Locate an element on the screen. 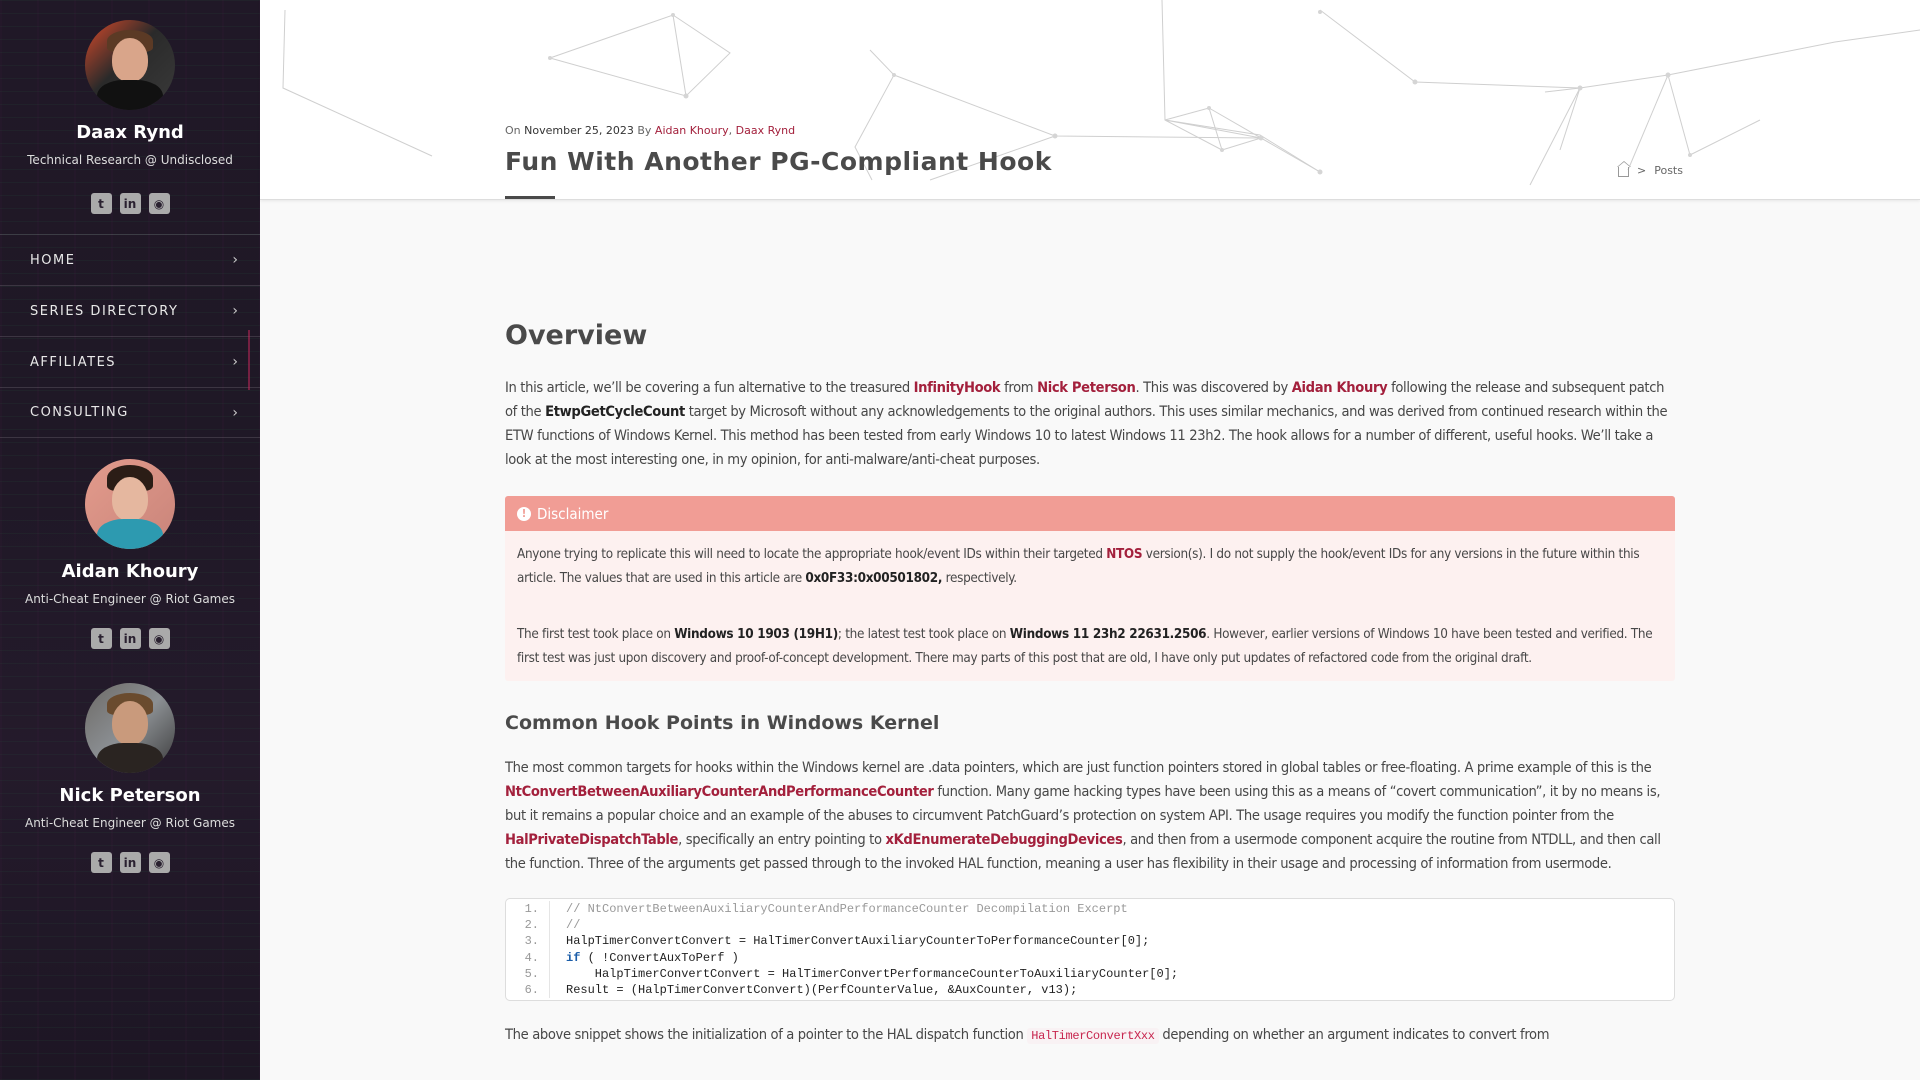 The height and width of the screenshot is (1080, 1920). nav-item-series-directory: SERIES DIRECTORY › is located at coordinates (130, 310).